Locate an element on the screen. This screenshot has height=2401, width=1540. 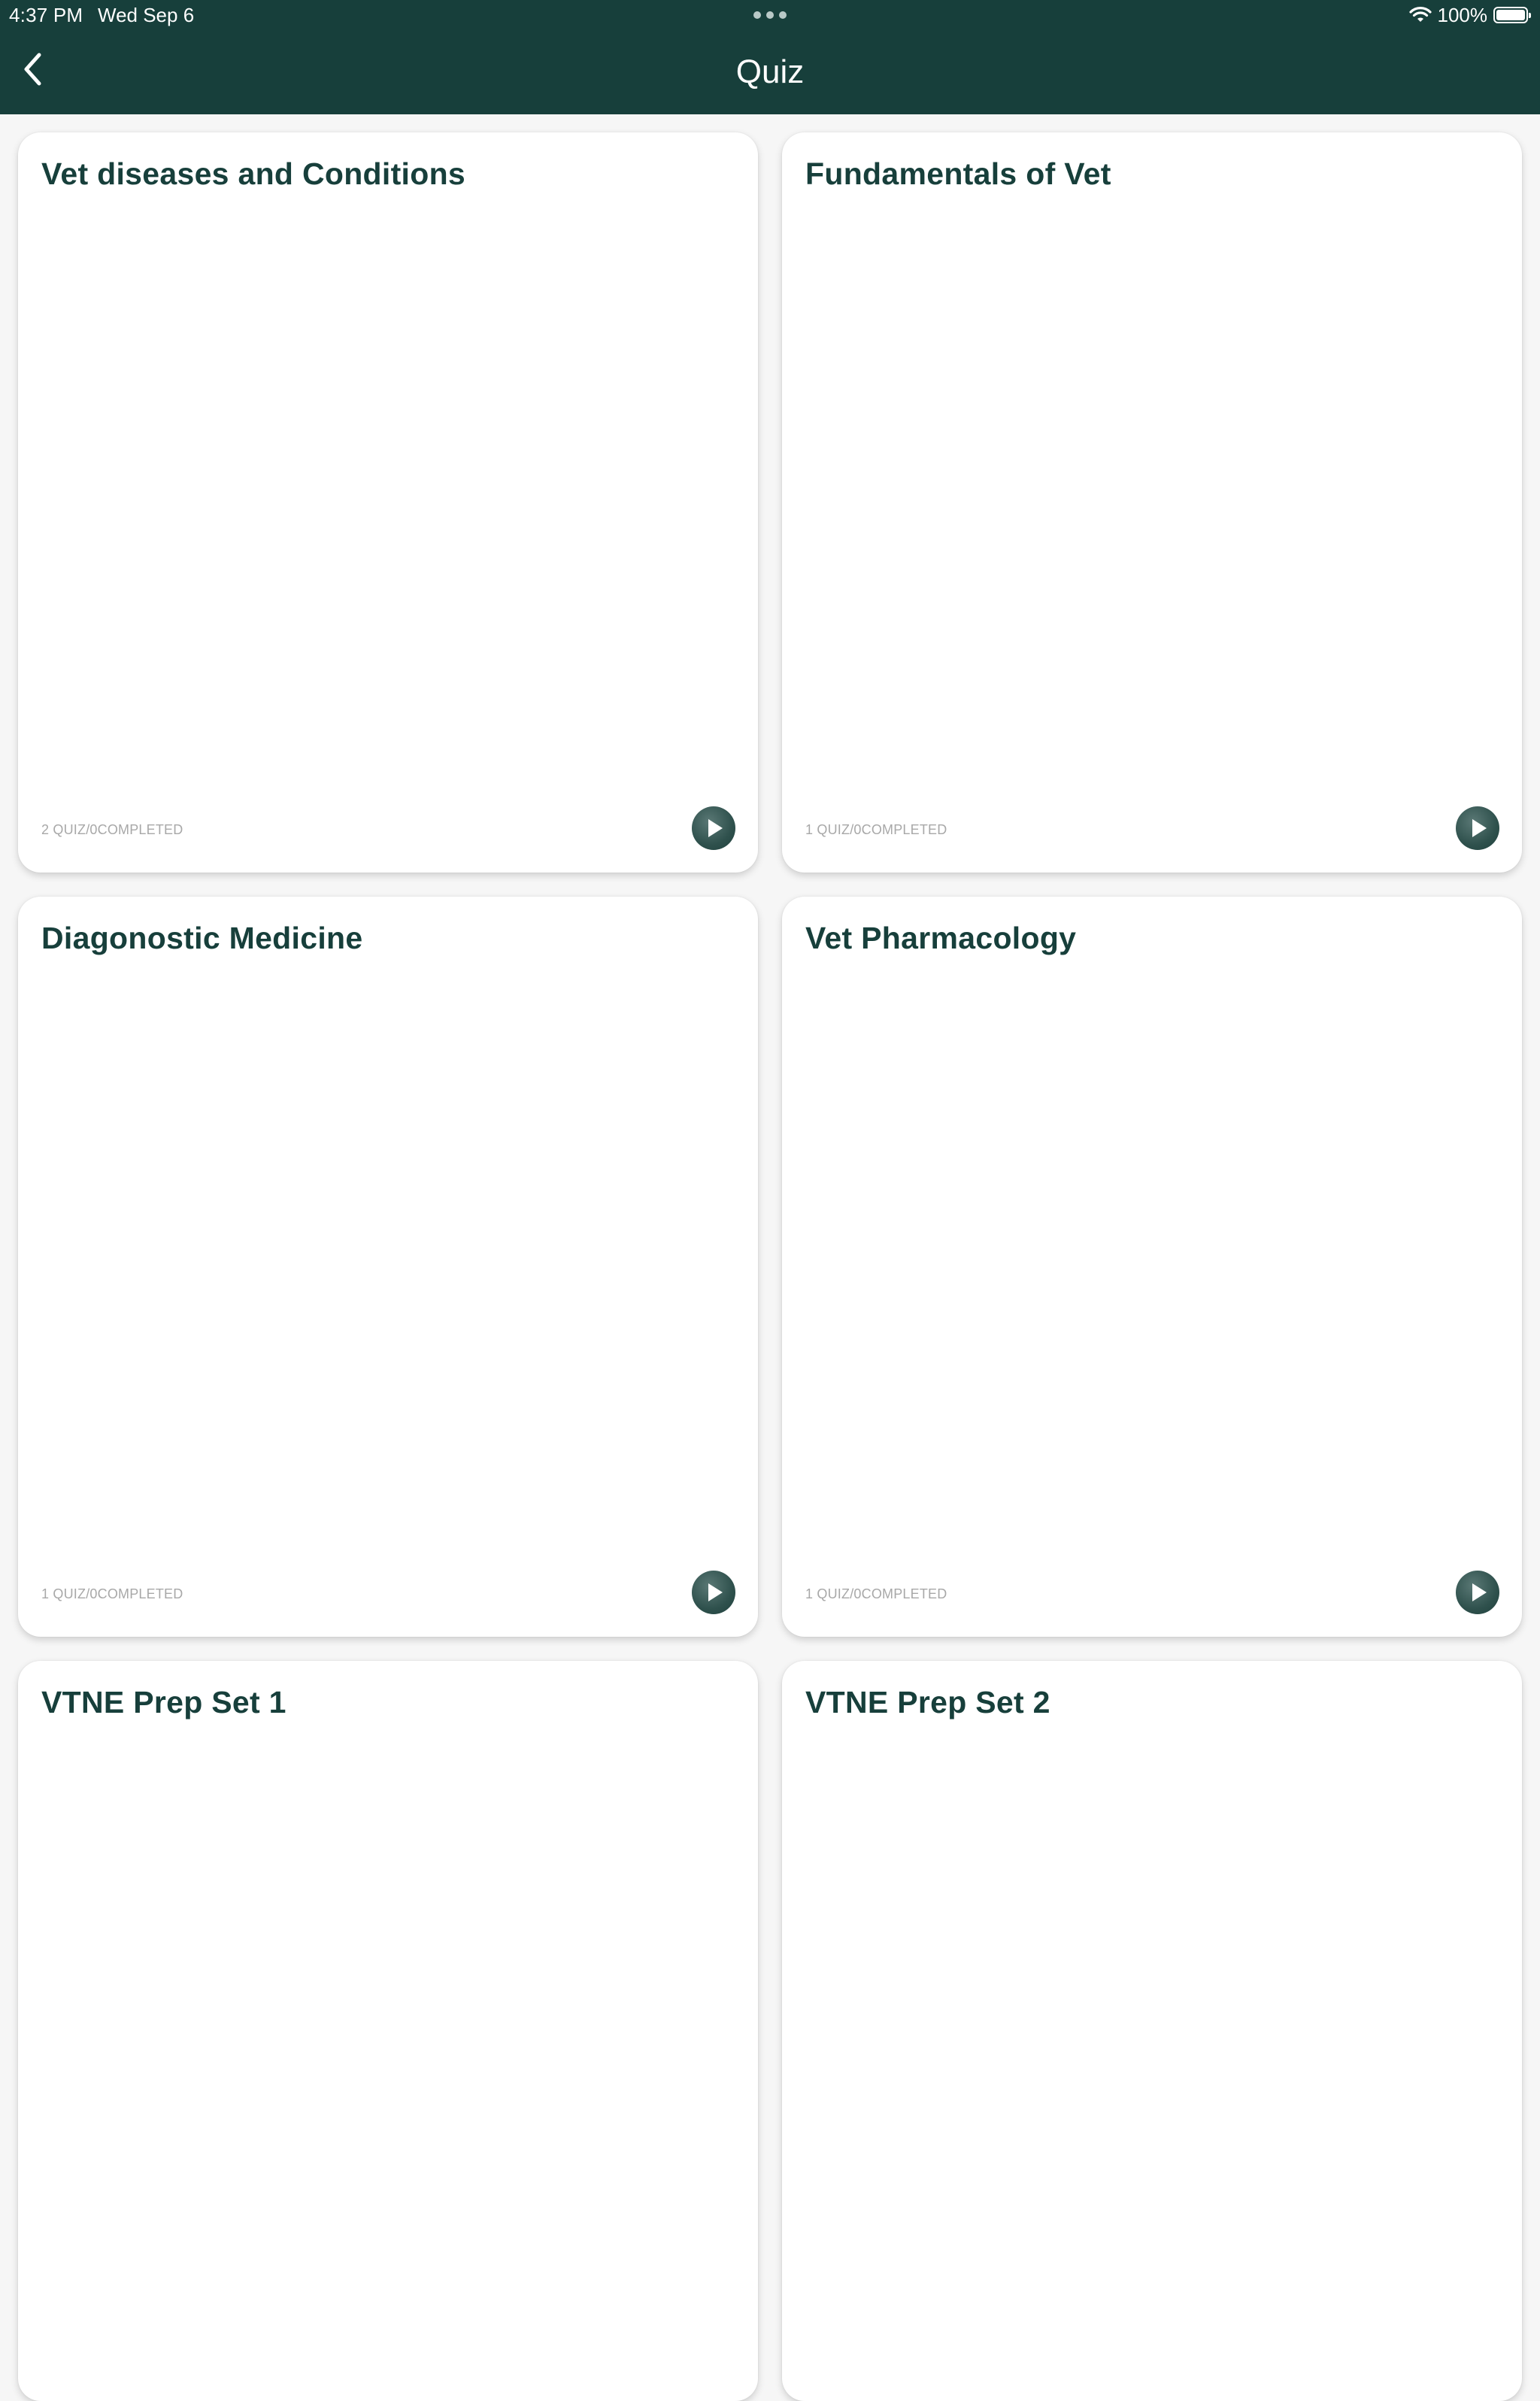
status-indicators: 100% is located at coordinates (1469, 15).